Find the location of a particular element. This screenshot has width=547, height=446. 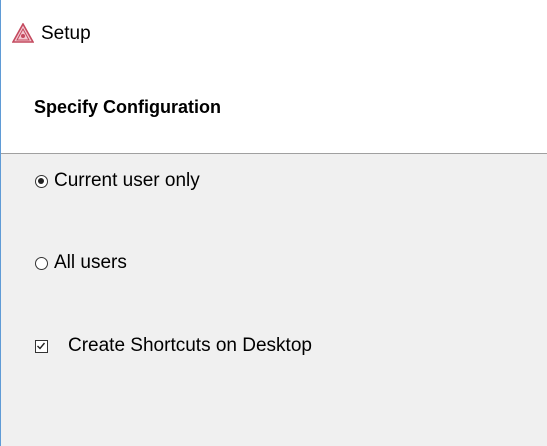

checkbox is located at coordinates (41, 346).